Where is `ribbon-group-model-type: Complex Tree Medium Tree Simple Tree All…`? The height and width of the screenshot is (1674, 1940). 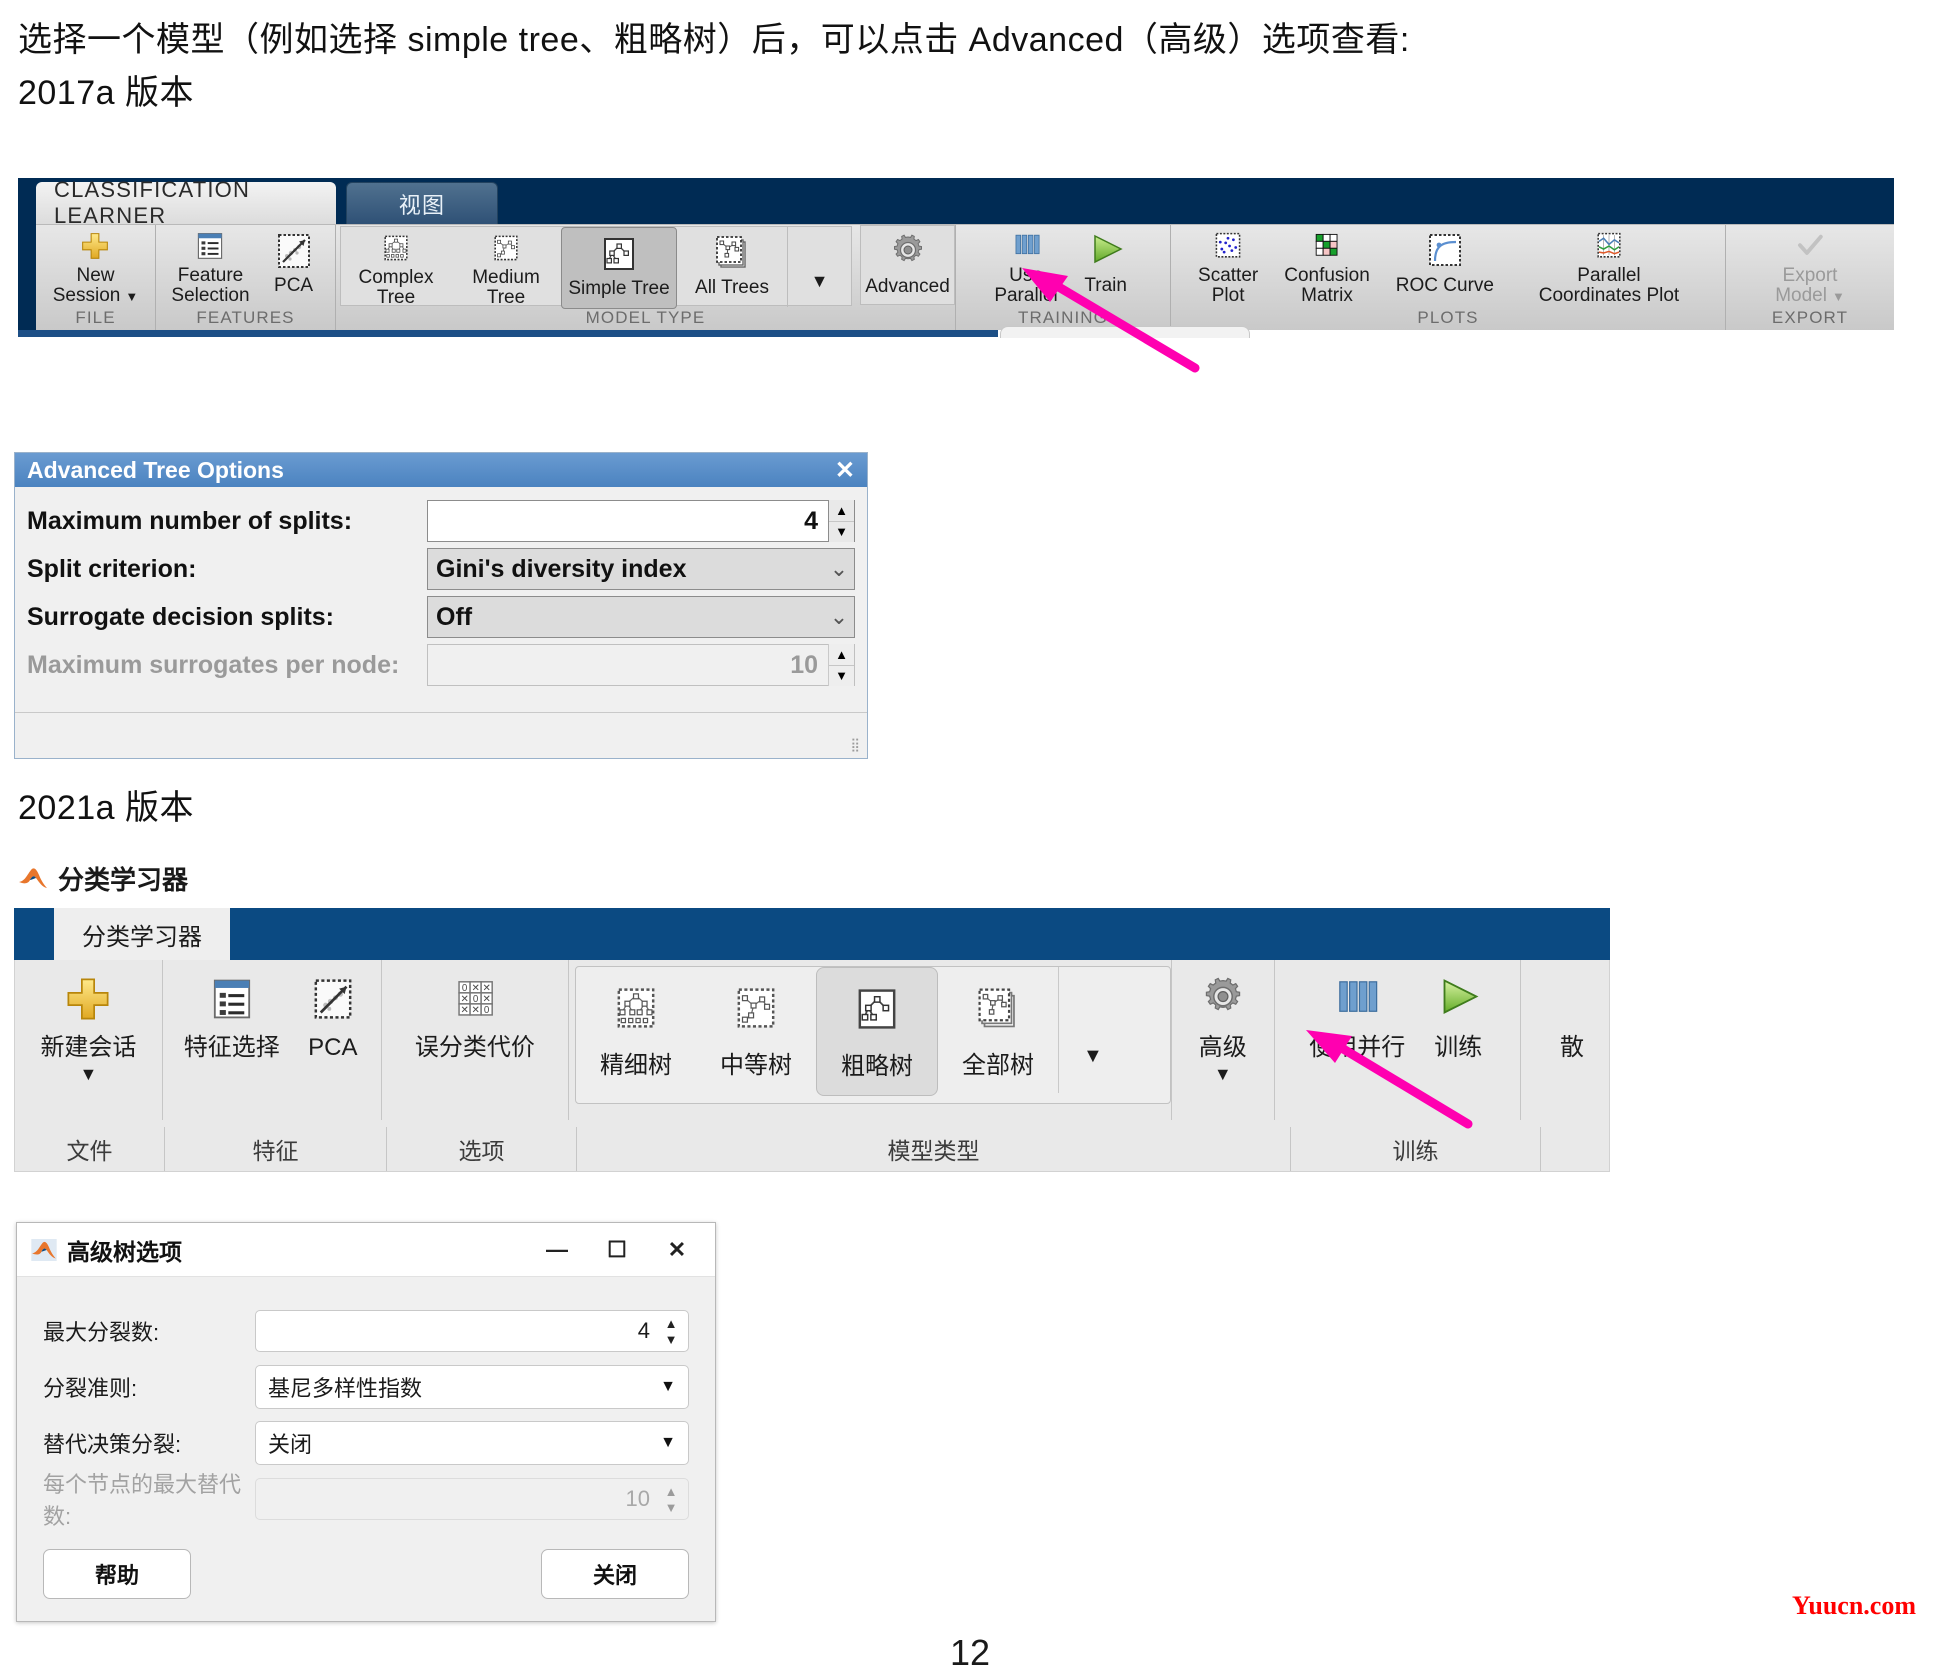 ribbon-group-model-type: Complex Tree Medium Tree Simple Tree All… is located at coordinates (646, 267).